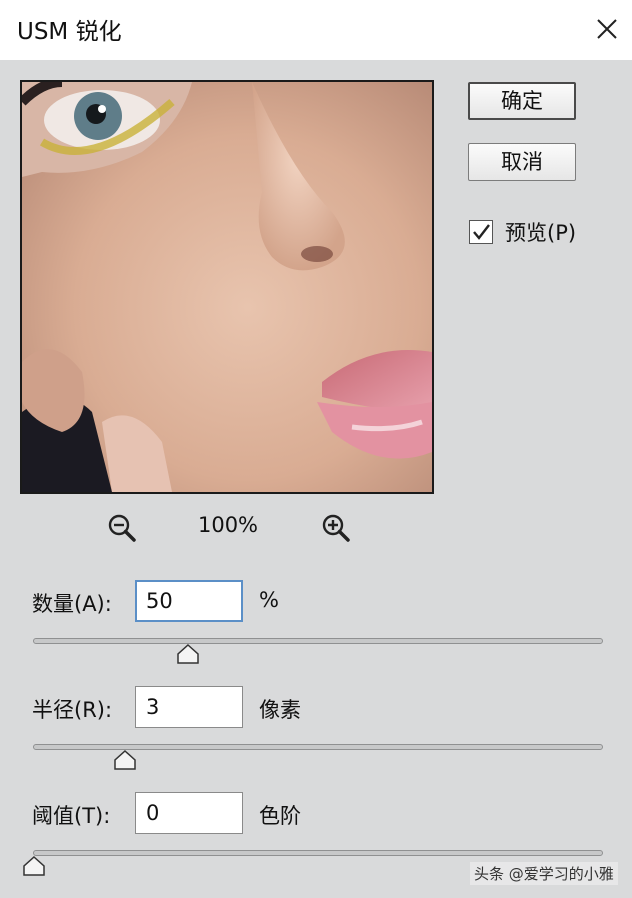 This screenshot has width=632, height=898. Describe the element at coordinates (189, 813) in the screenshot. I see `threshold-input` at that location.